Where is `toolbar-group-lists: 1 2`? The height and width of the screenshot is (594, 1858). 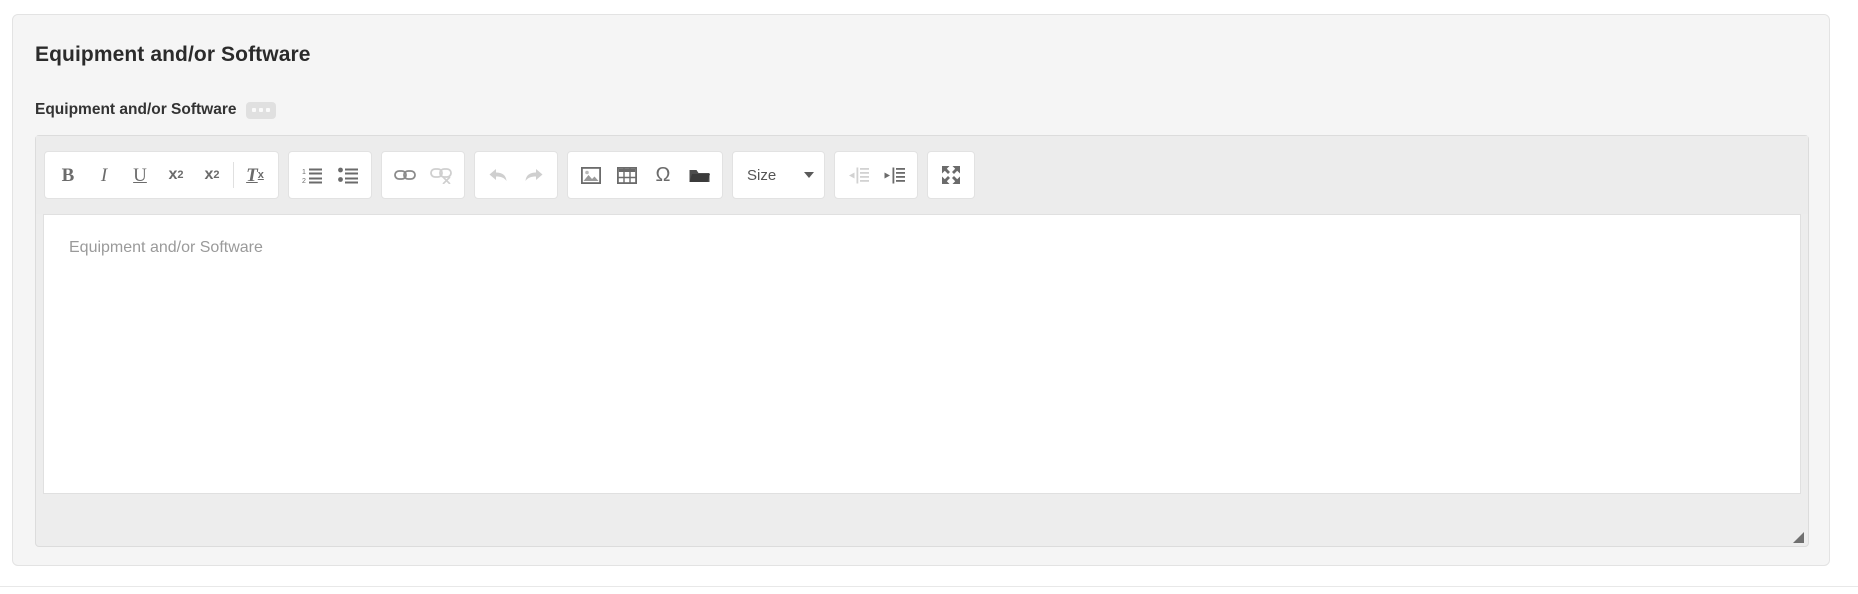
toolbar-group-lists: 1 2 is located at coordinates (330, 175).